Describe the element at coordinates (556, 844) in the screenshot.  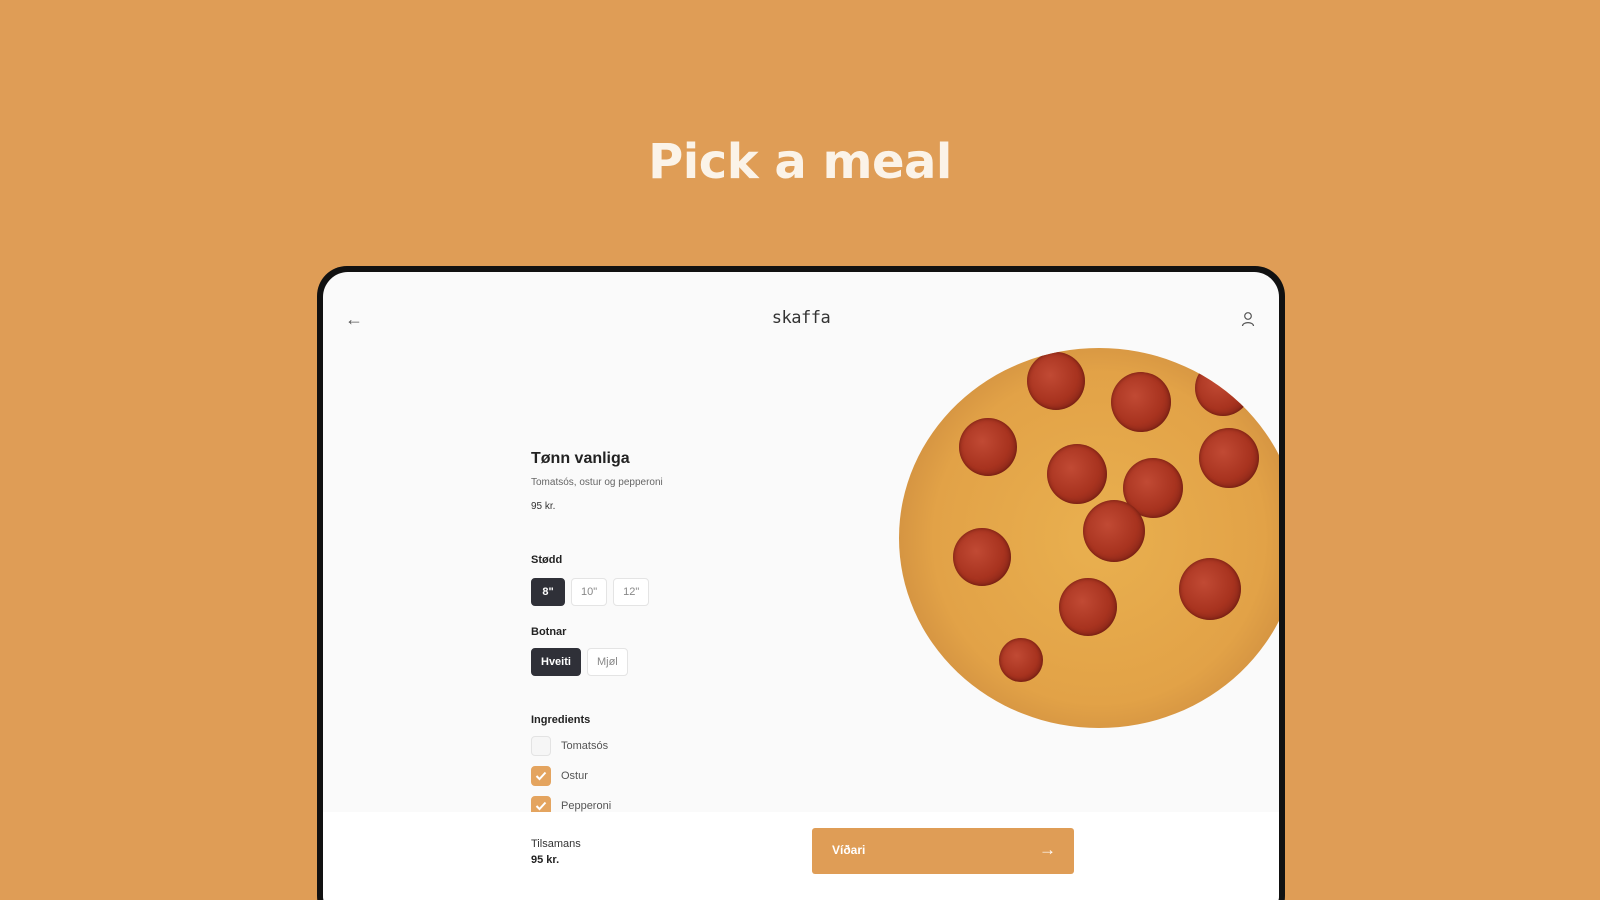
I see `total-label: Tilsamans` at that location.